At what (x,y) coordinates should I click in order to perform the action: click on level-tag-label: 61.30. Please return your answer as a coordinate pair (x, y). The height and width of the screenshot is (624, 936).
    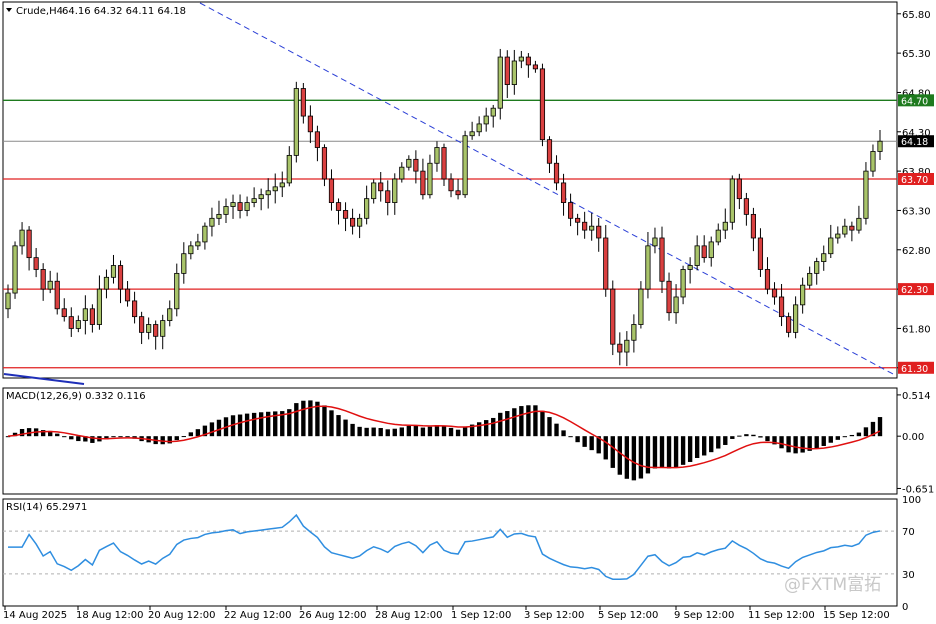
    Looking at the image, I should click on (914, 369).